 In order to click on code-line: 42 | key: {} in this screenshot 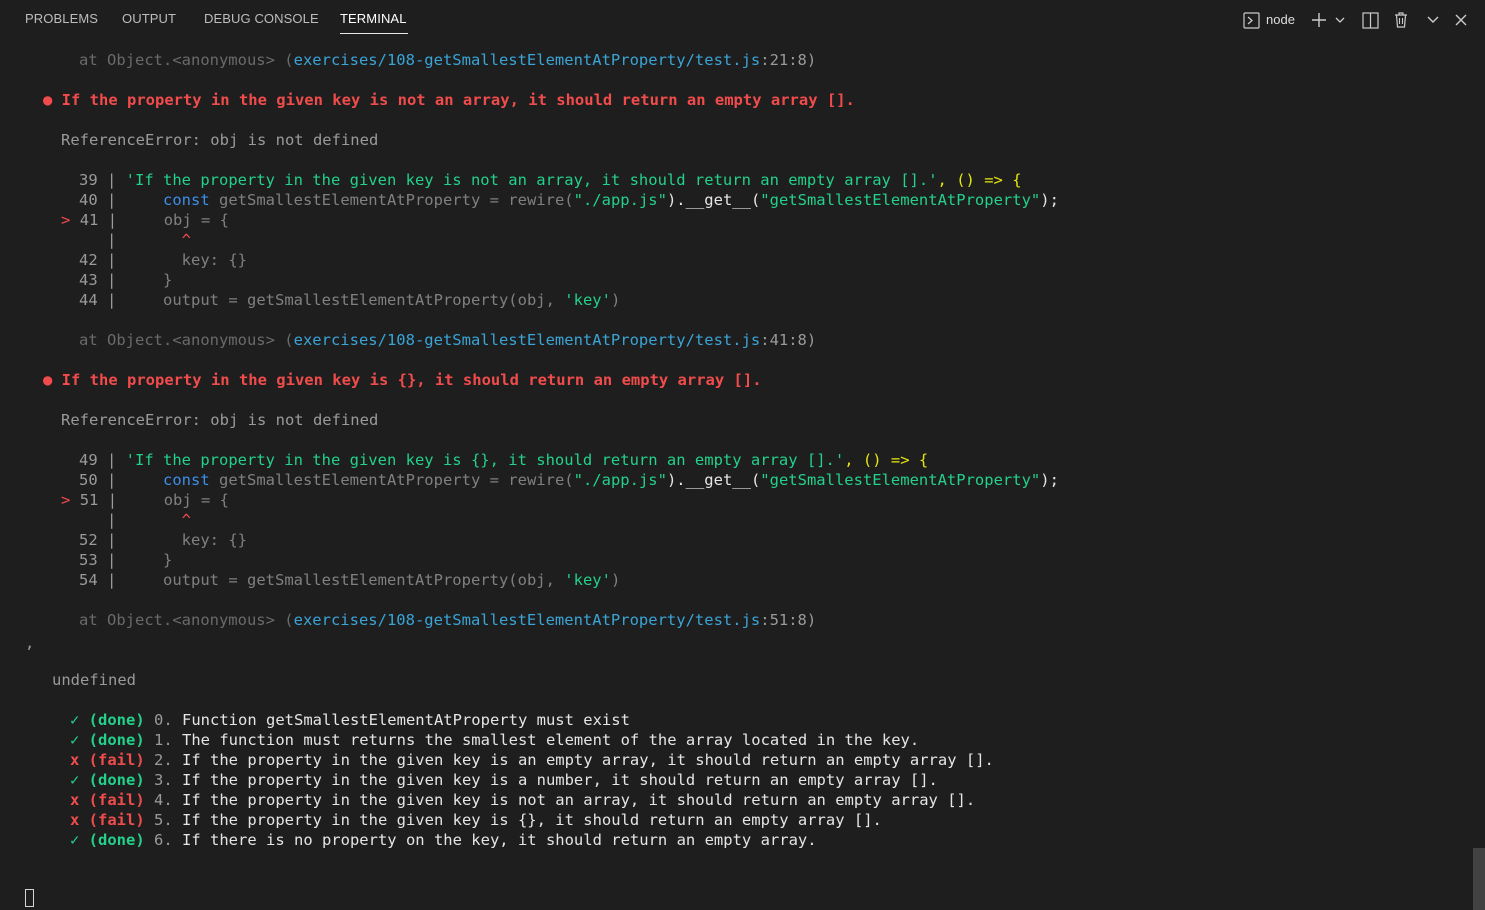, I will do `click(163, 260)`.